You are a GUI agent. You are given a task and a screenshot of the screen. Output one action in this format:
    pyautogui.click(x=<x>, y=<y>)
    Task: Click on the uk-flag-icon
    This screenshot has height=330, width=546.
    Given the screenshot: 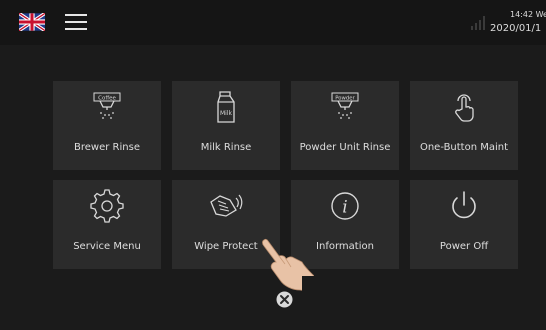 What is the action you would take?
    pyautogui.click(x=32, y=22)
    